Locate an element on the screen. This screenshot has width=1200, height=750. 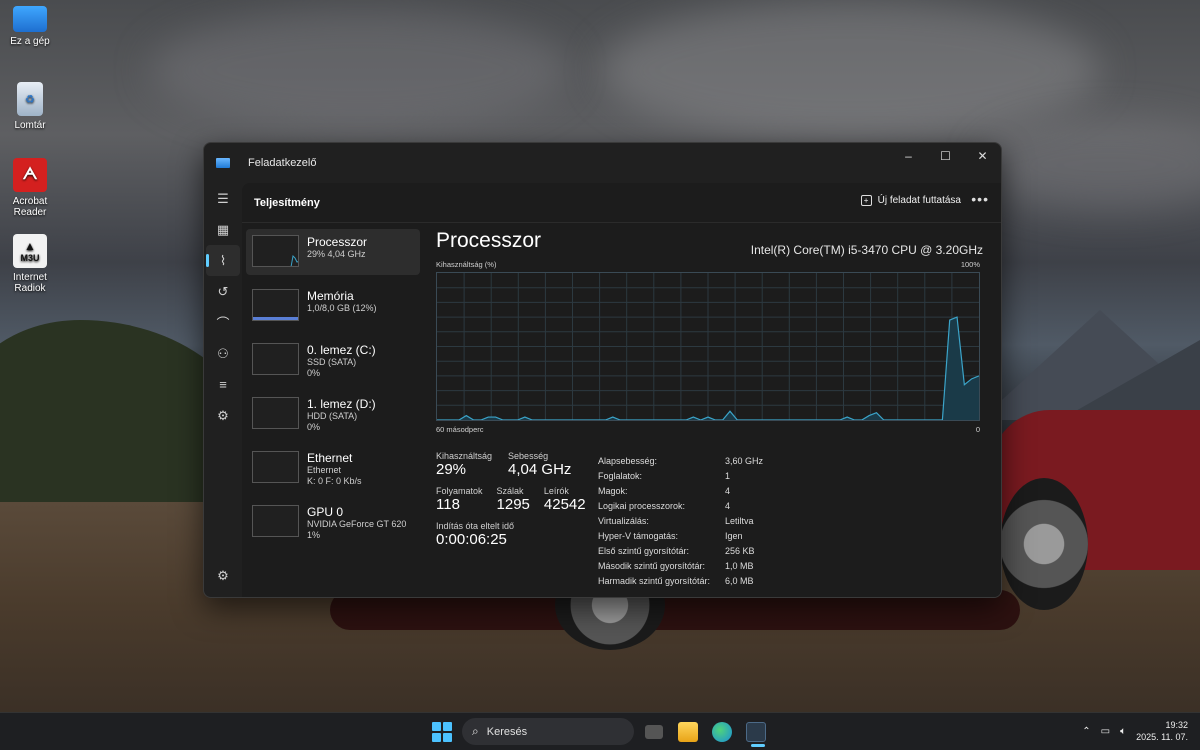
more-options-button: ••• is located at coordinates (980, 199).